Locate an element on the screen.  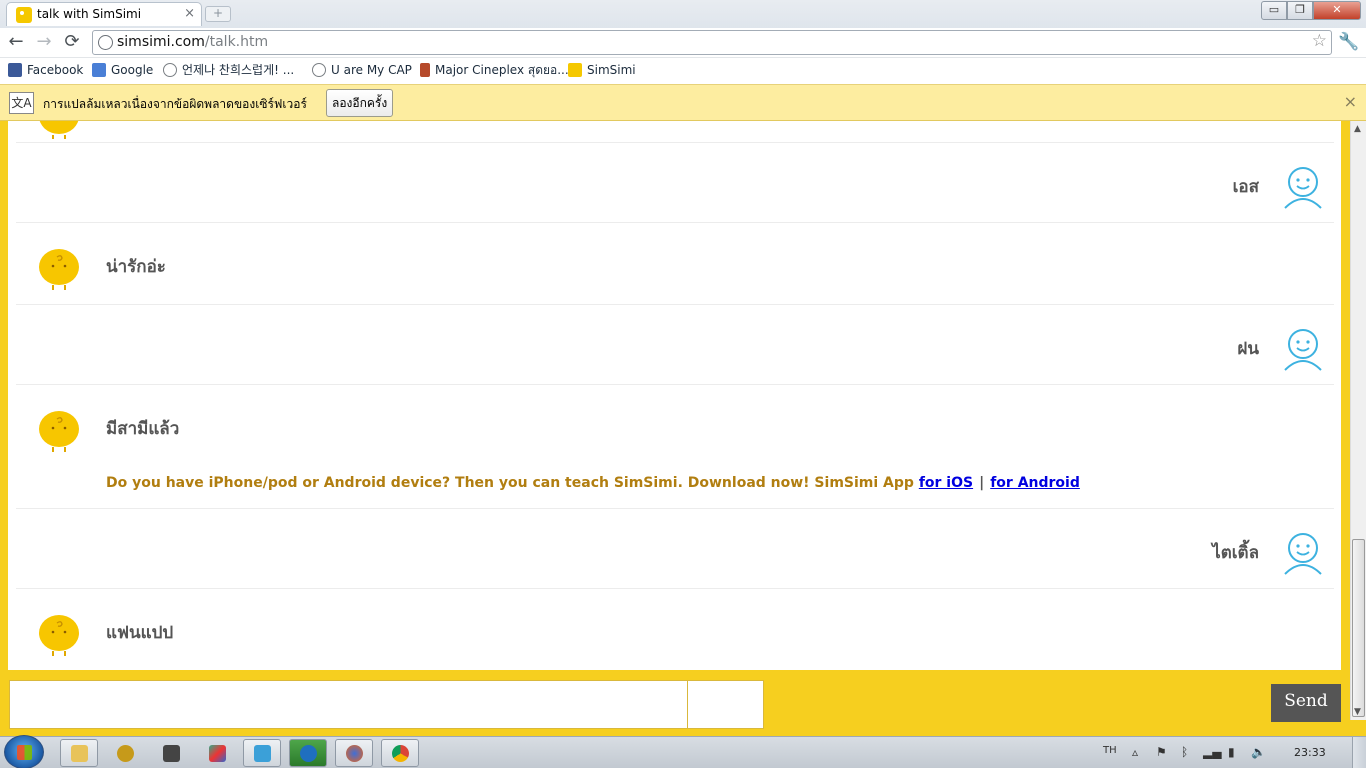
paint-icon is located at coordinates (217, 753).